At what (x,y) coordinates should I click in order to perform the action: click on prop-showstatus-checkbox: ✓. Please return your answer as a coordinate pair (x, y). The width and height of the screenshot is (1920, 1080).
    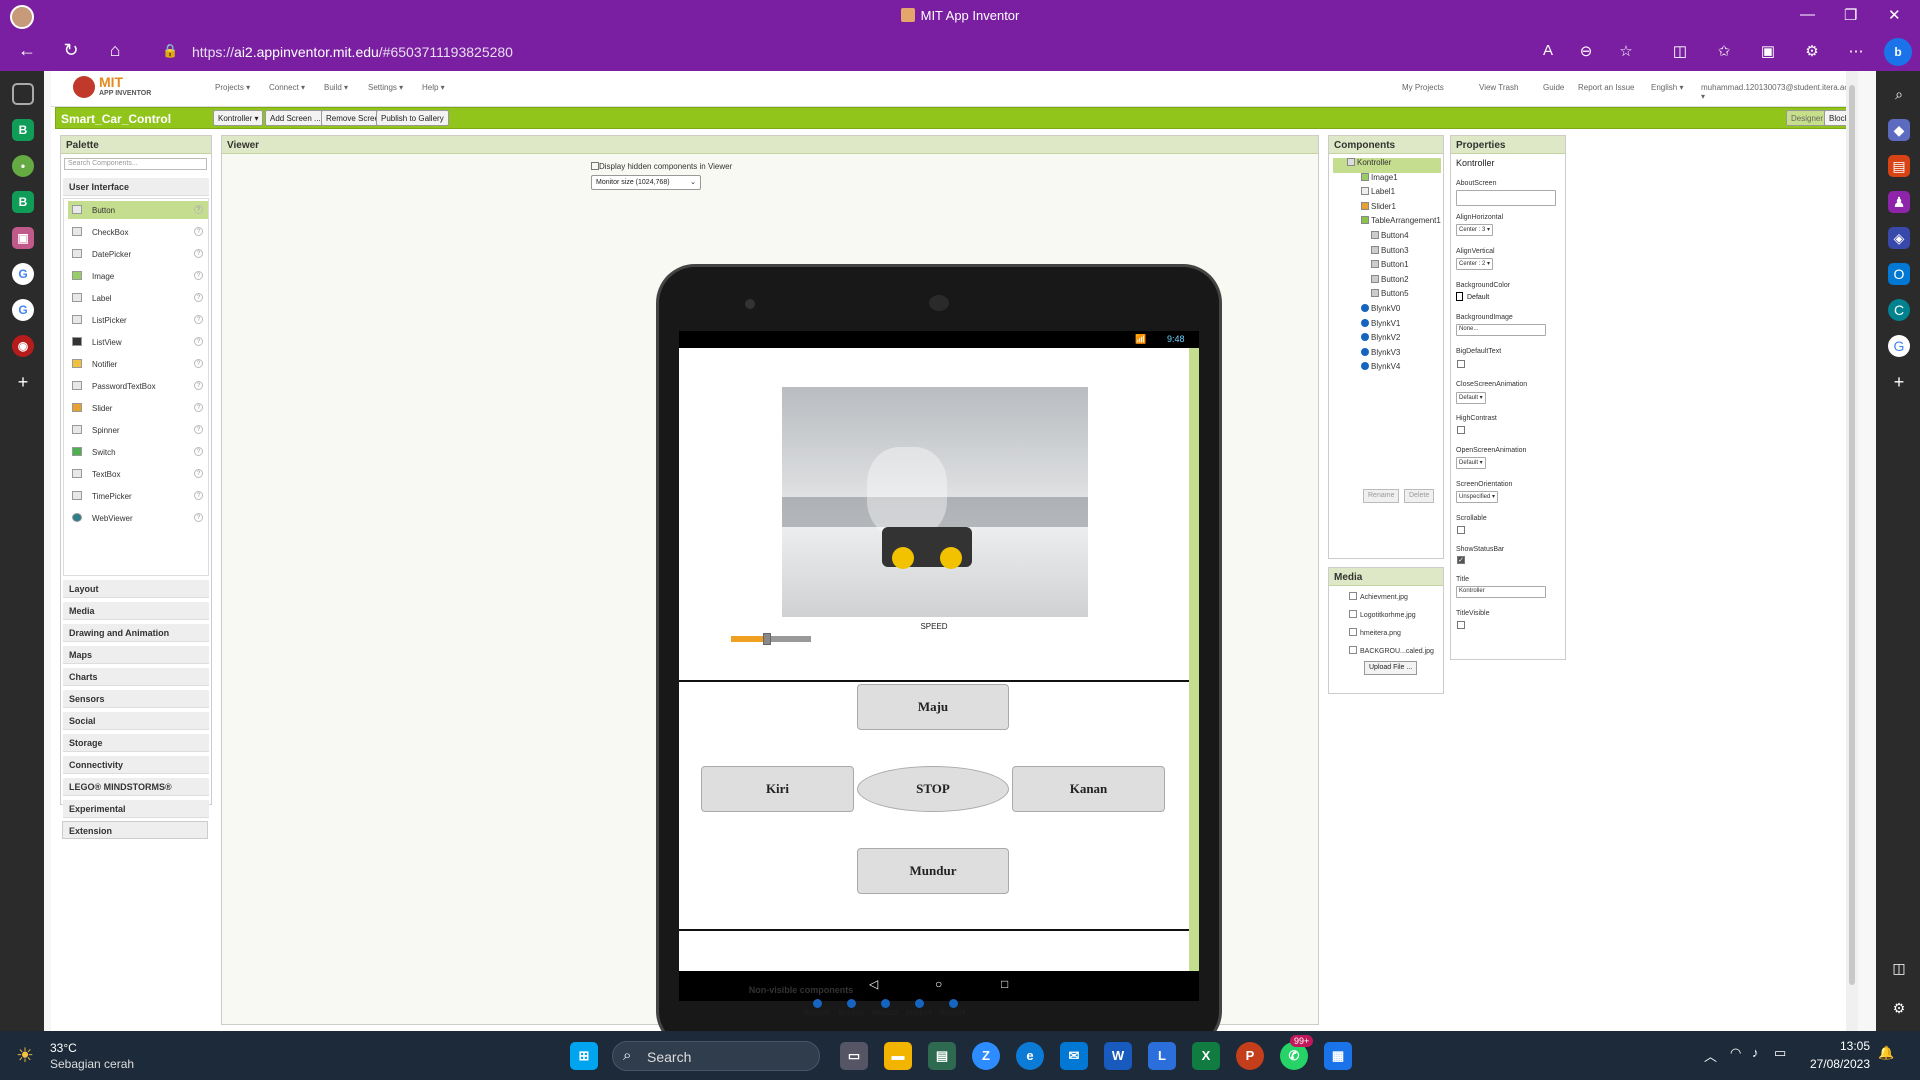
    Looking at the image, I should click on (1461, 560).